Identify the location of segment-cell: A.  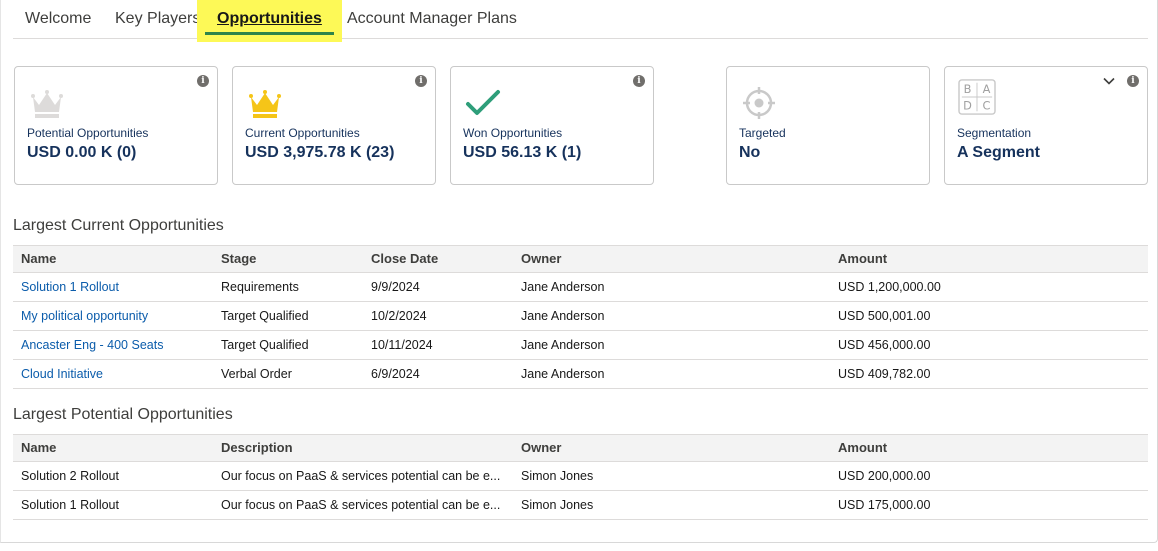
(987, 89).